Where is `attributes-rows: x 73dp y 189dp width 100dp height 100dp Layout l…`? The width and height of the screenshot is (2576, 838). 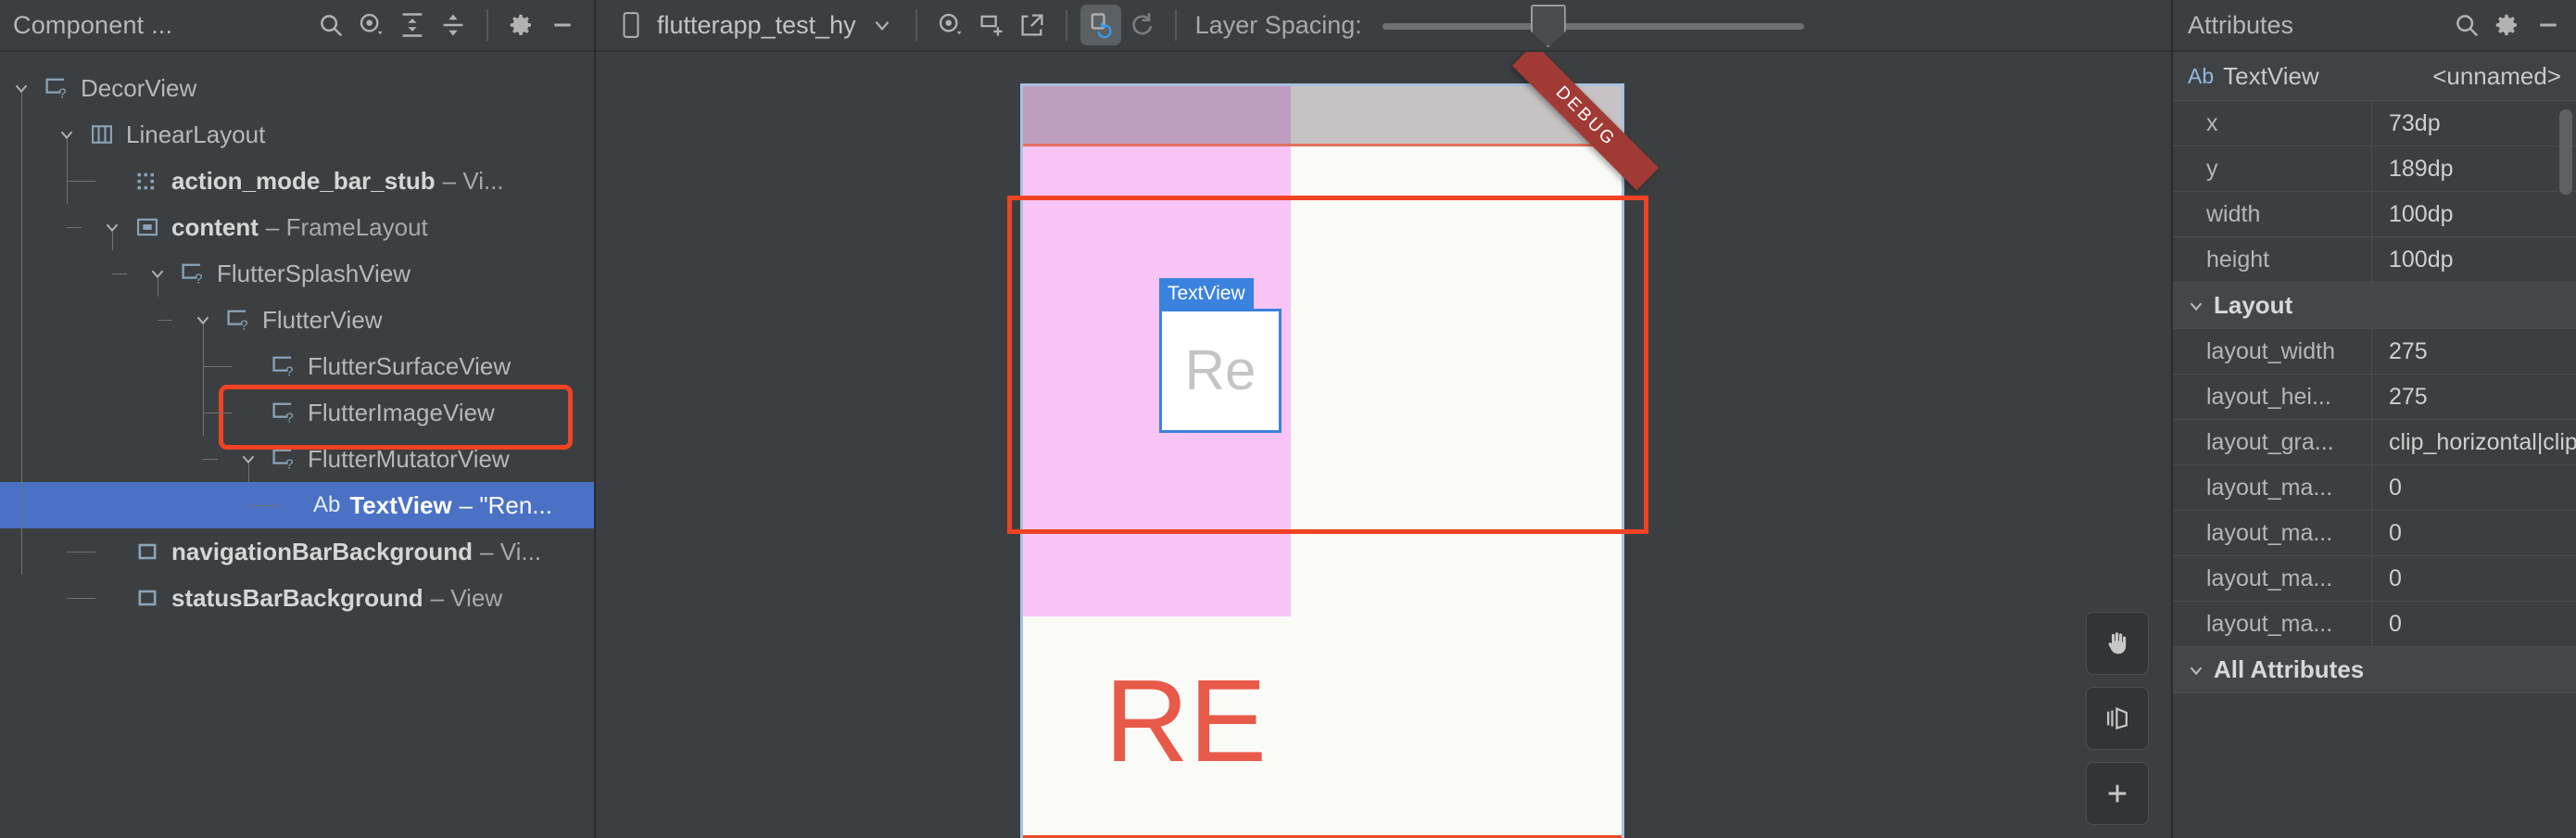 attributes-rows: x 73dp y 189dp width 100dp height 100dp Layout l… is located at coordinates (2374, 397).